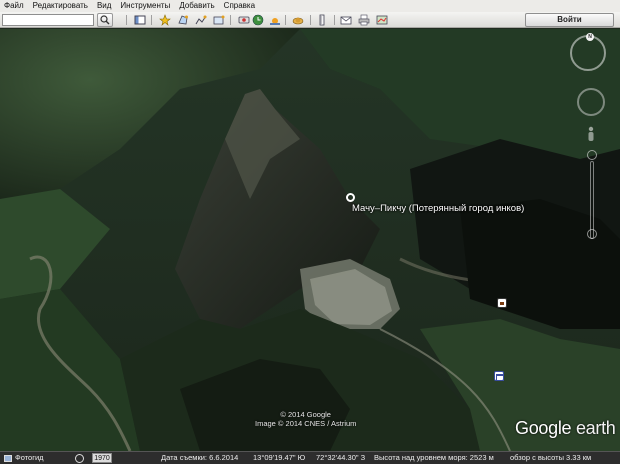  What do you see at coordinates (145, 6) in the screenshot?
I see `menu-tools: Инструменты` at bounding box center [145, 6].